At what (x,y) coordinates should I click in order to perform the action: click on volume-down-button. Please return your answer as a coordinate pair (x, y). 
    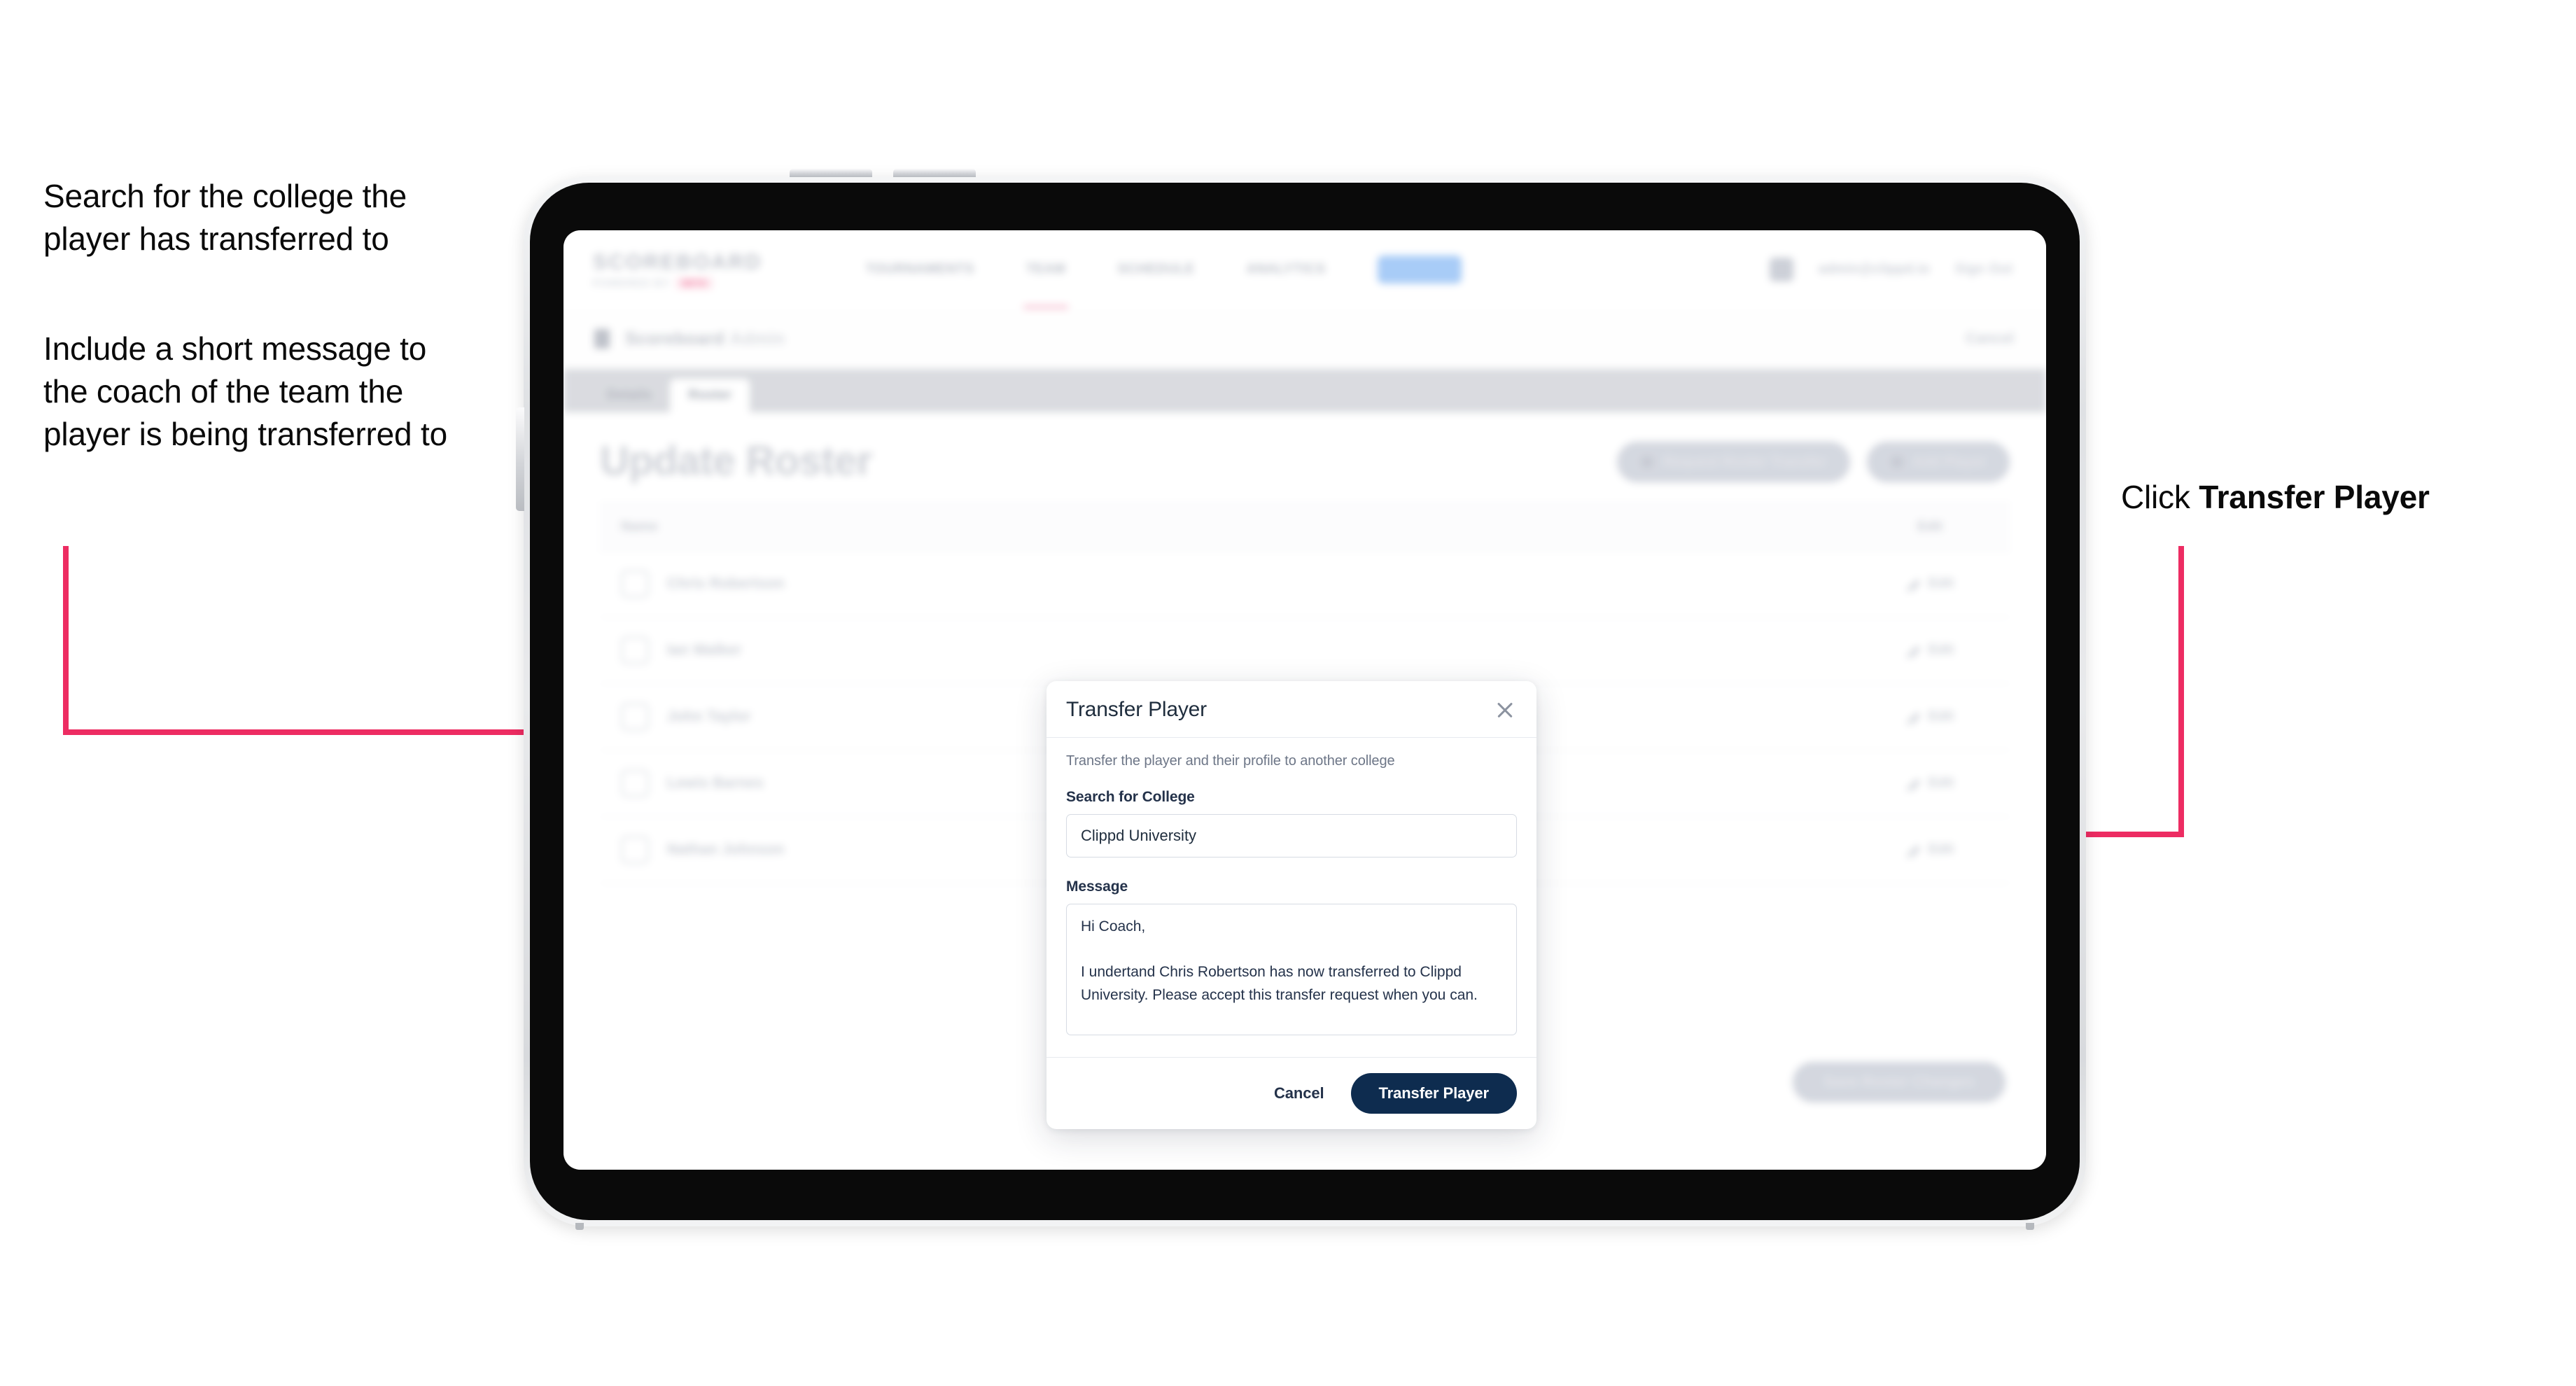
    Looking at the image, I should click on (934, 173).